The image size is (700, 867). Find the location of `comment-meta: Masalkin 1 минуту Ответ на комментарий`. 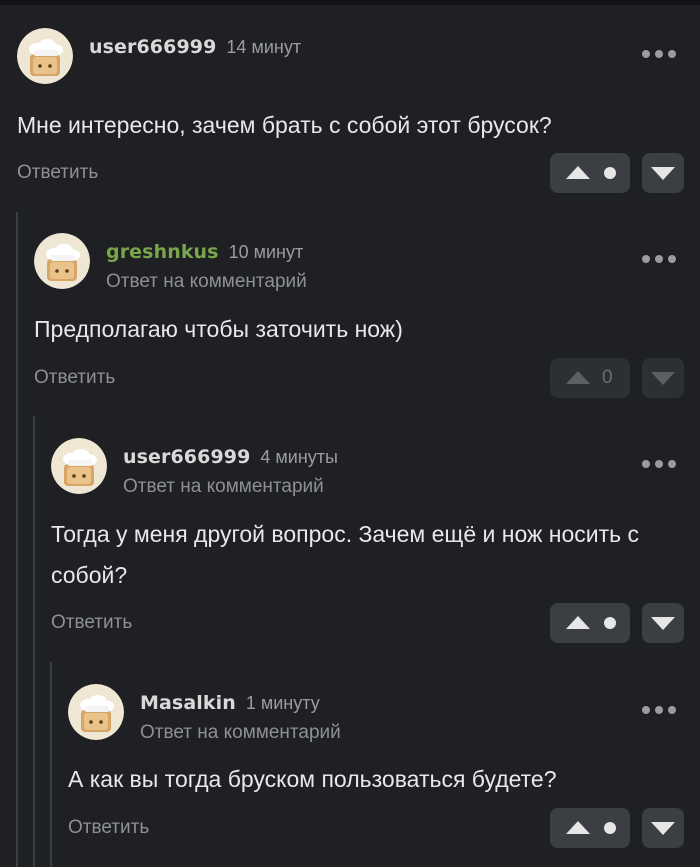

comment-meta: Masalkin 1 минуту Ответ на комментарий is located at coordinates (240, 718).